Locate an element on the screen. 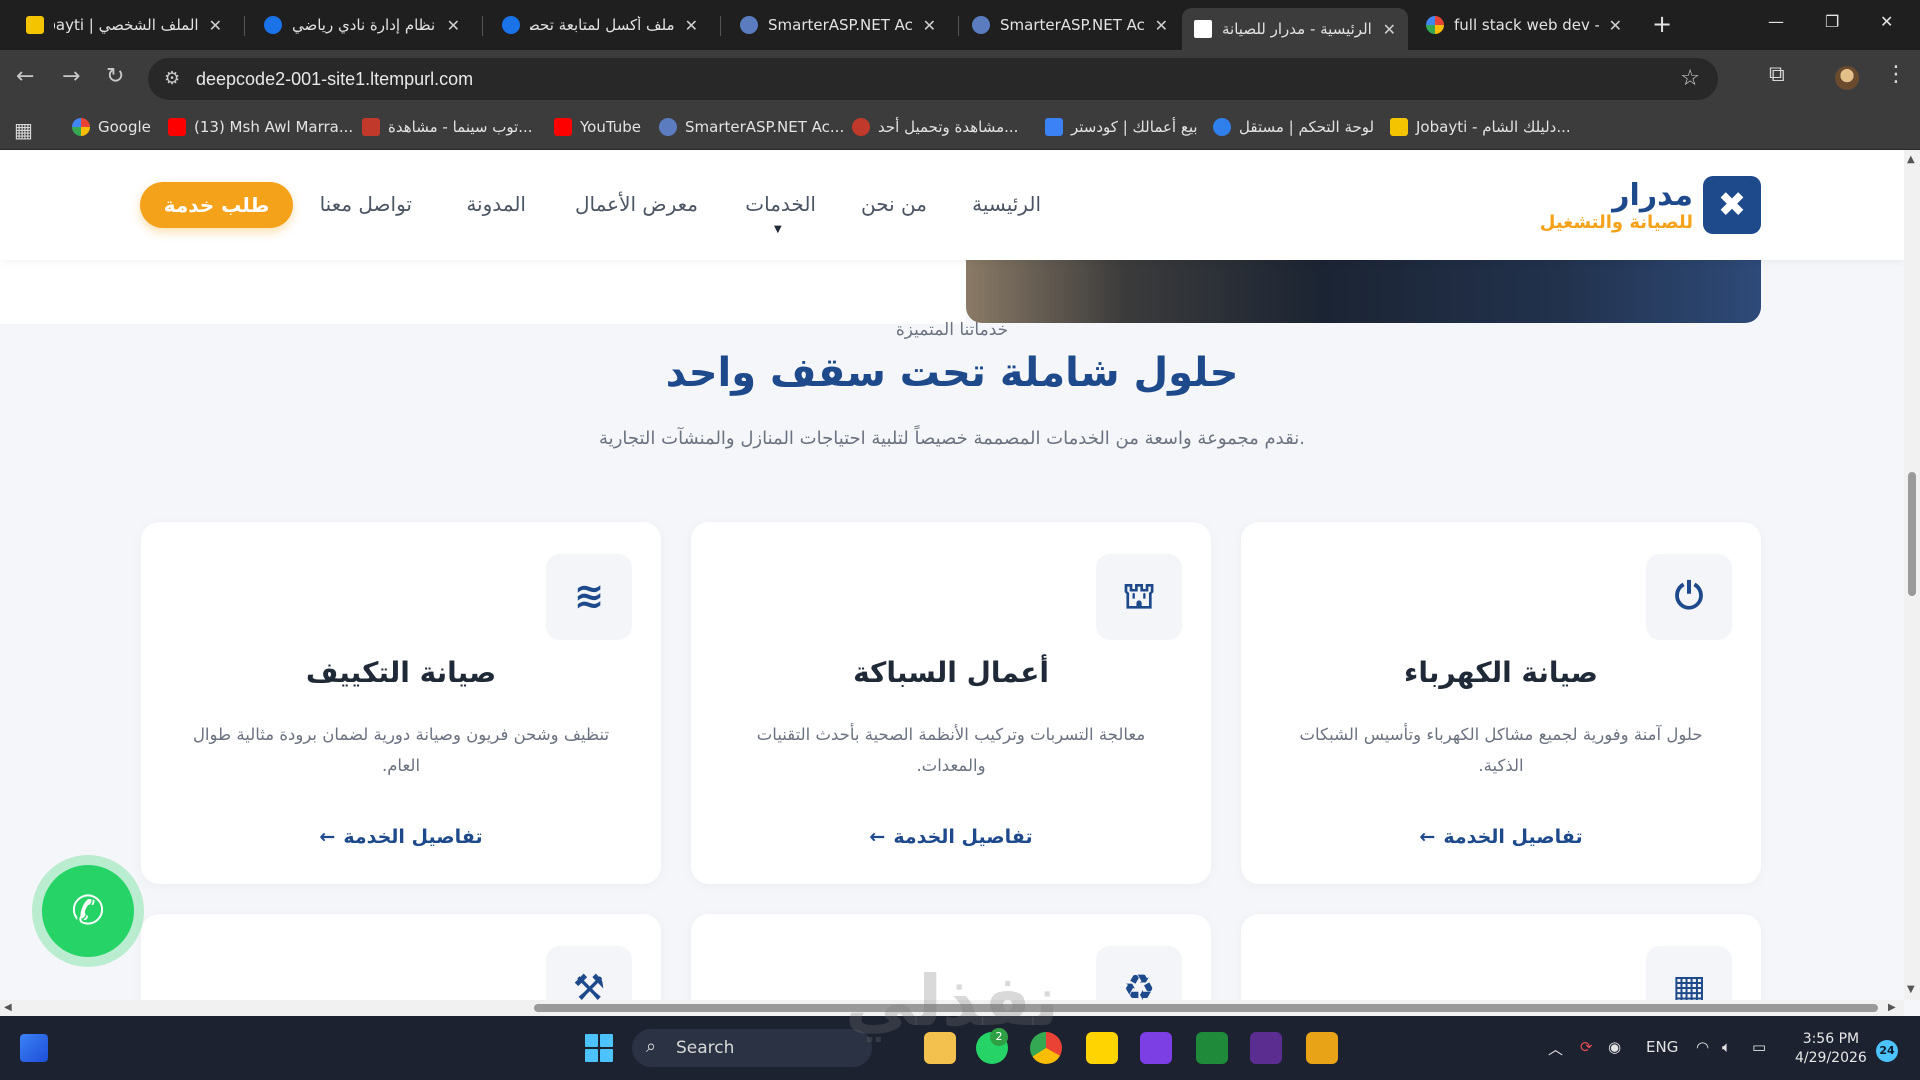 The image size is (1920, 1080). browser-tab-active: الرئيسية - مدرار للصيانة ✕ is located at coordinates (1295, 29).